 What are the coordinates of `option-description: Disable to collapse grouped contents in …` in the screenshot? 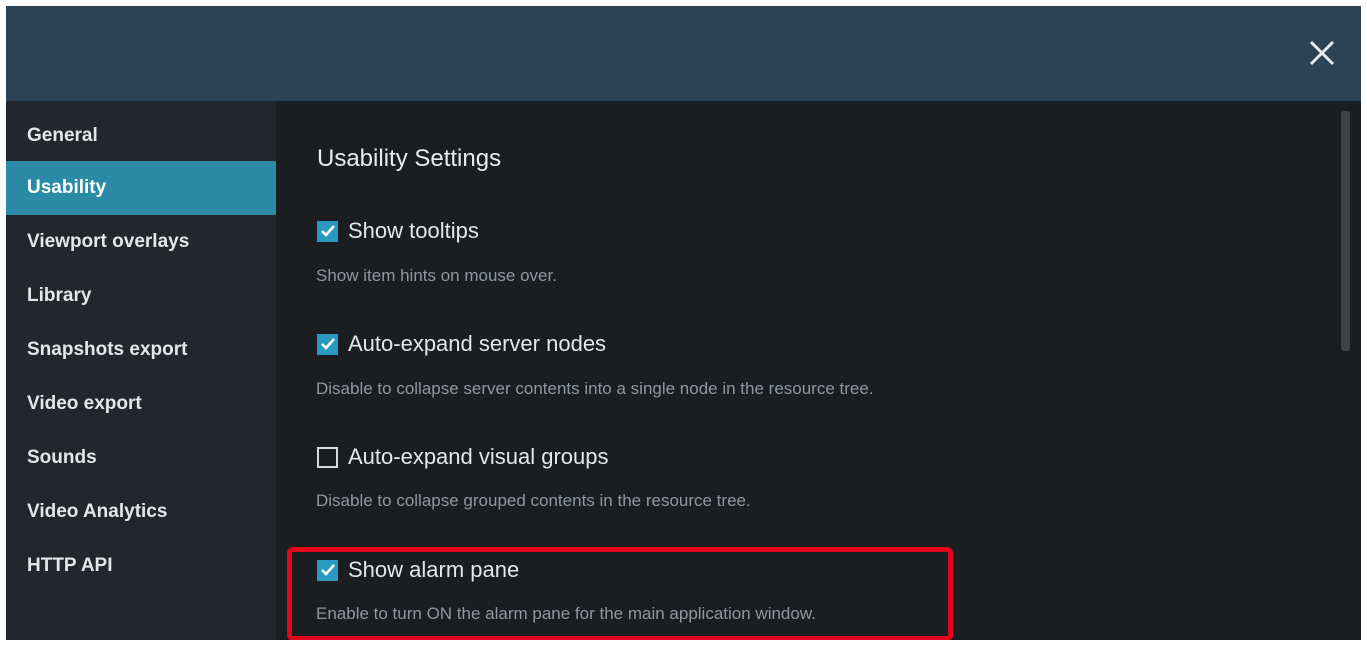 It's located at (533, 500).